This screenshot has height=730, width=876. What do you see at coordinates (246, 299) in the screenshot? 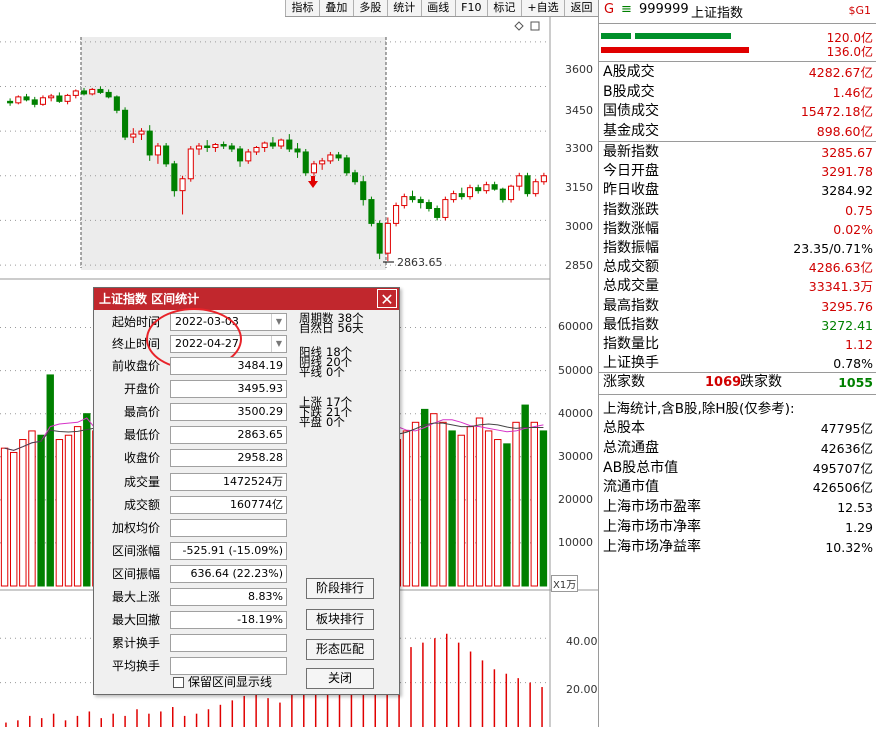
I see `dialog-title-bar: 上证指数 区间统计 ✕` at bounding box center [246, 299].